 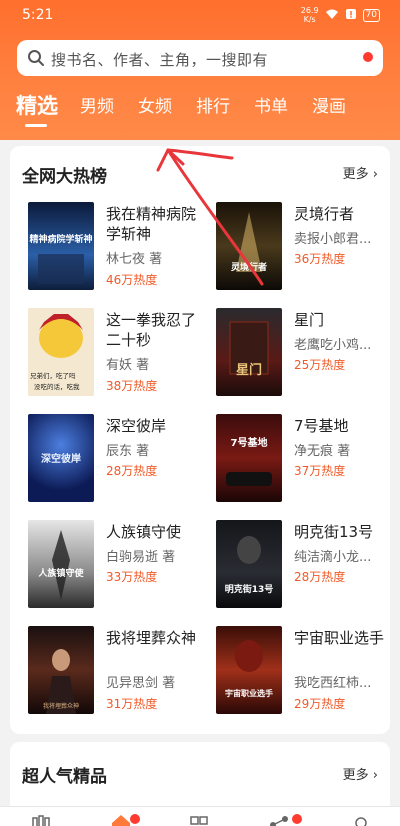 What do you see at coordinates (123, 353) in the screenshot?
I see `book-item: 兄弟们，吃了吗 没吃的话，吃我 这一拳我忍了二十秒 有妖 著 38万热度` at bounding box center [123, 353].